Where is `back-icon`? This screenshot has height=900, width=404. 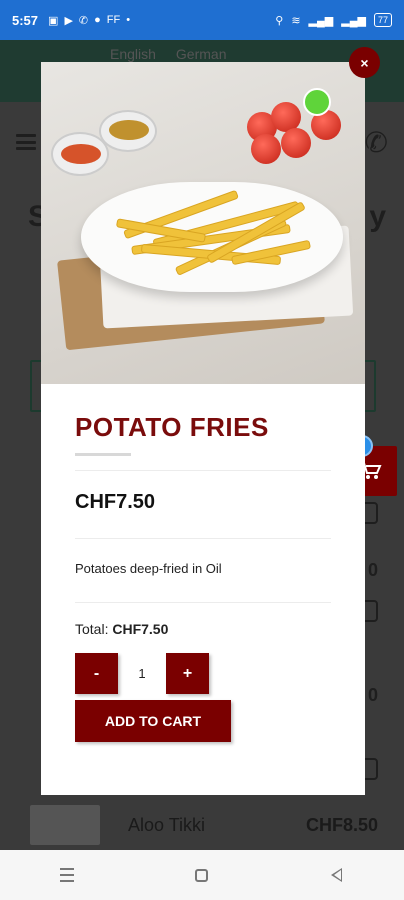
back-icon is located at coordinates (337, 875).